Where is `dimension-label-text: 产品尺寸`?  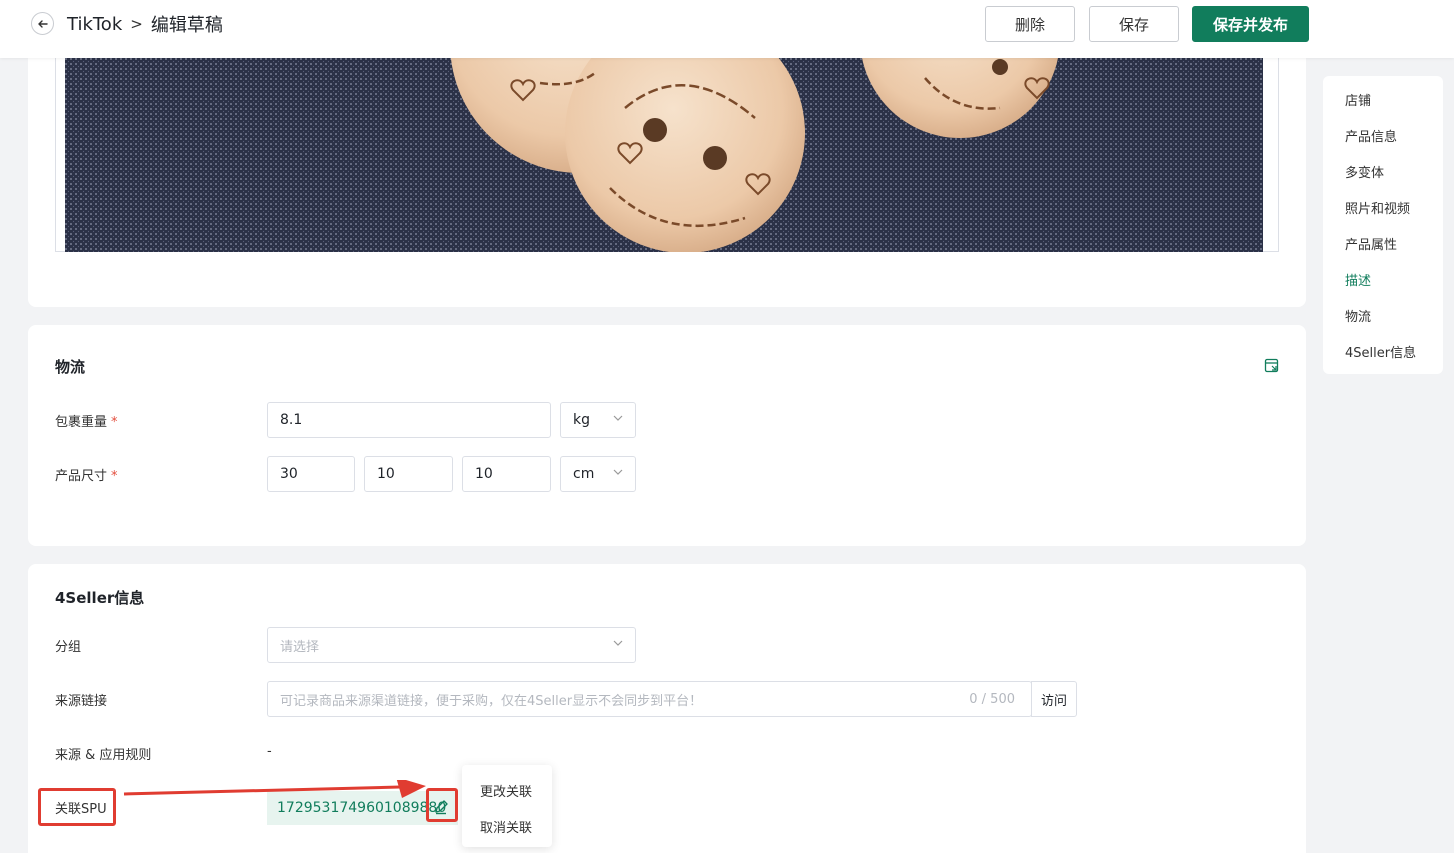 dimension-label-text: 产品尺寸 is located at coordinates (81, 476).